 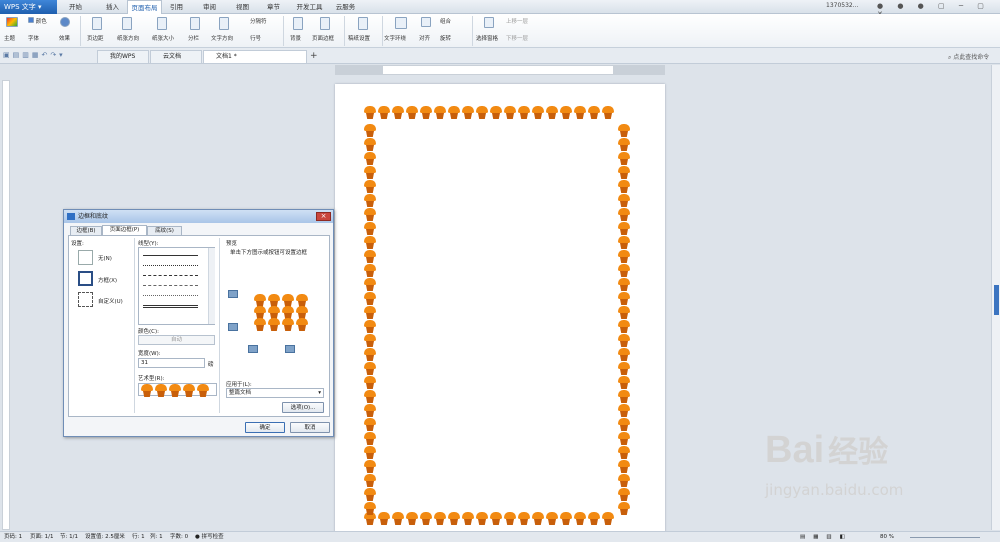 What do you see at coordinates (33, 38) in the screenshot?
I see `fonts-button: 字体` at bounding box center [33, 38].